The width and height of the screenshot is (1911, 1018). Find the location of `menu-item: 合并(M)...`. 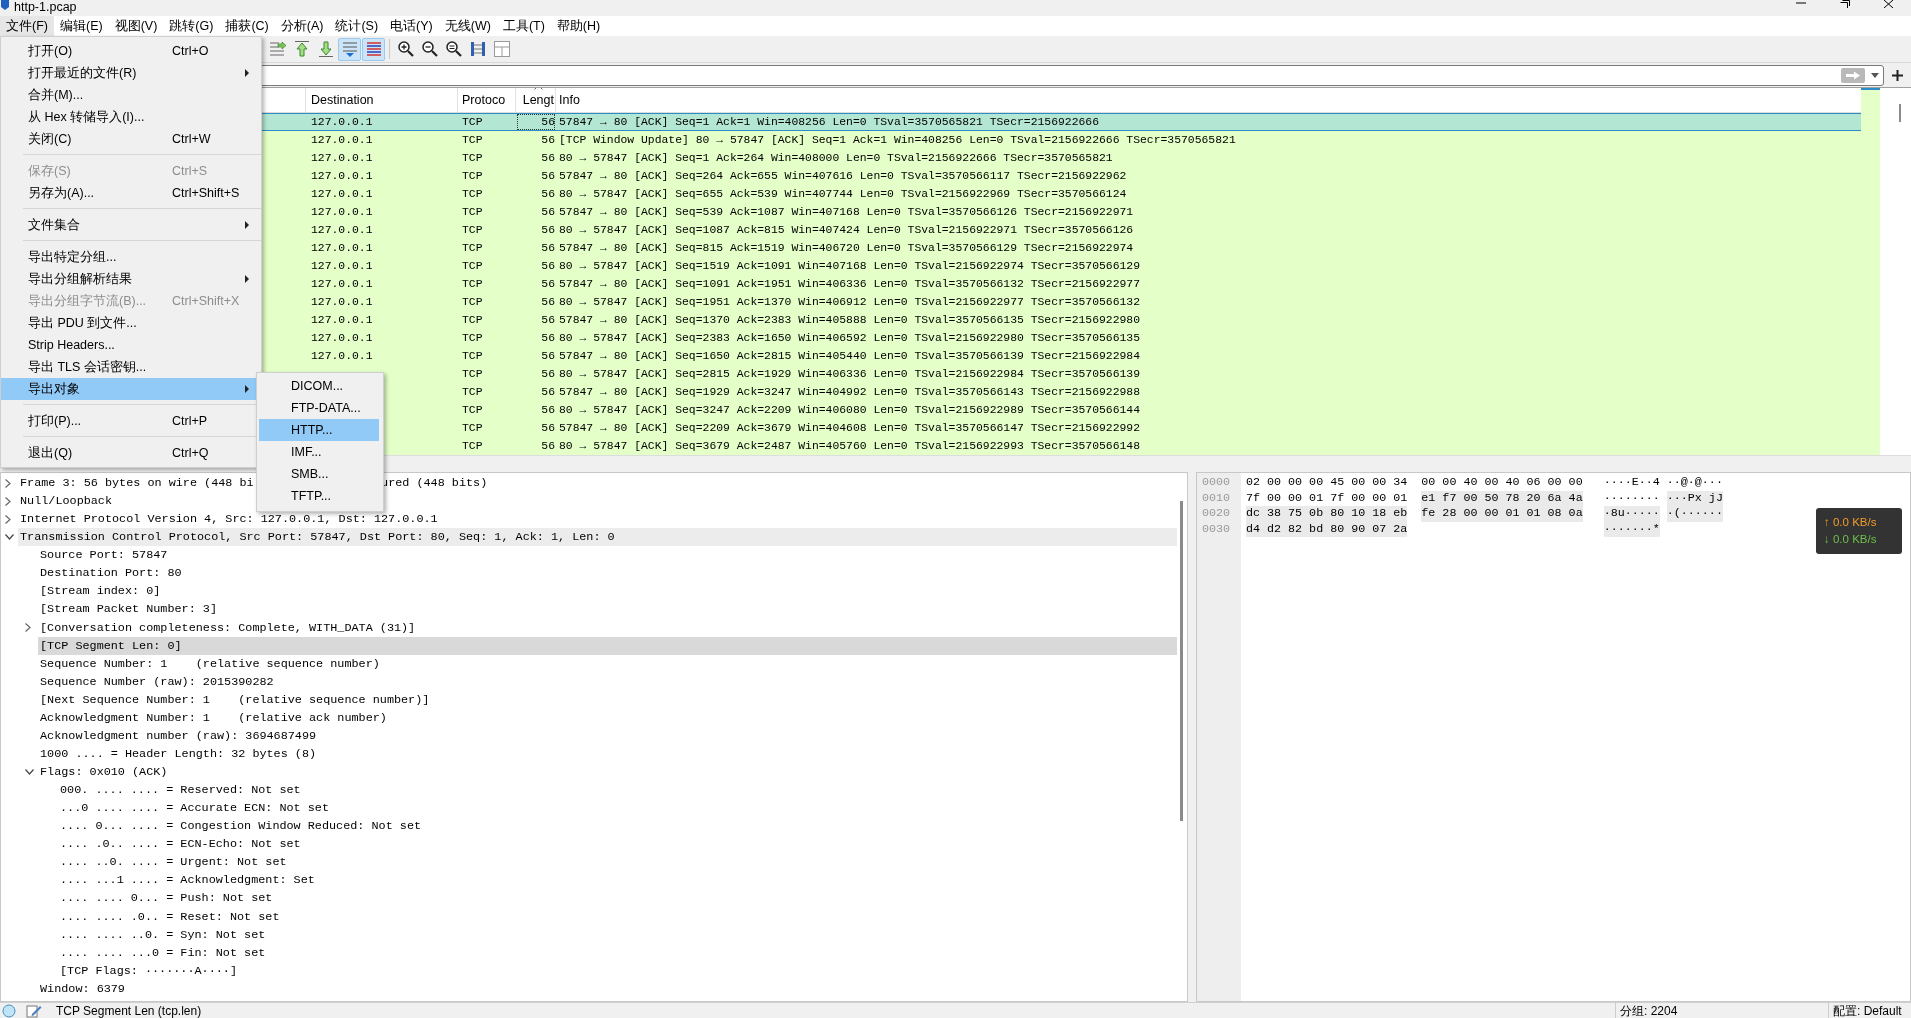

menu-item: 合并(M)... is located at coordinates (131, 95).